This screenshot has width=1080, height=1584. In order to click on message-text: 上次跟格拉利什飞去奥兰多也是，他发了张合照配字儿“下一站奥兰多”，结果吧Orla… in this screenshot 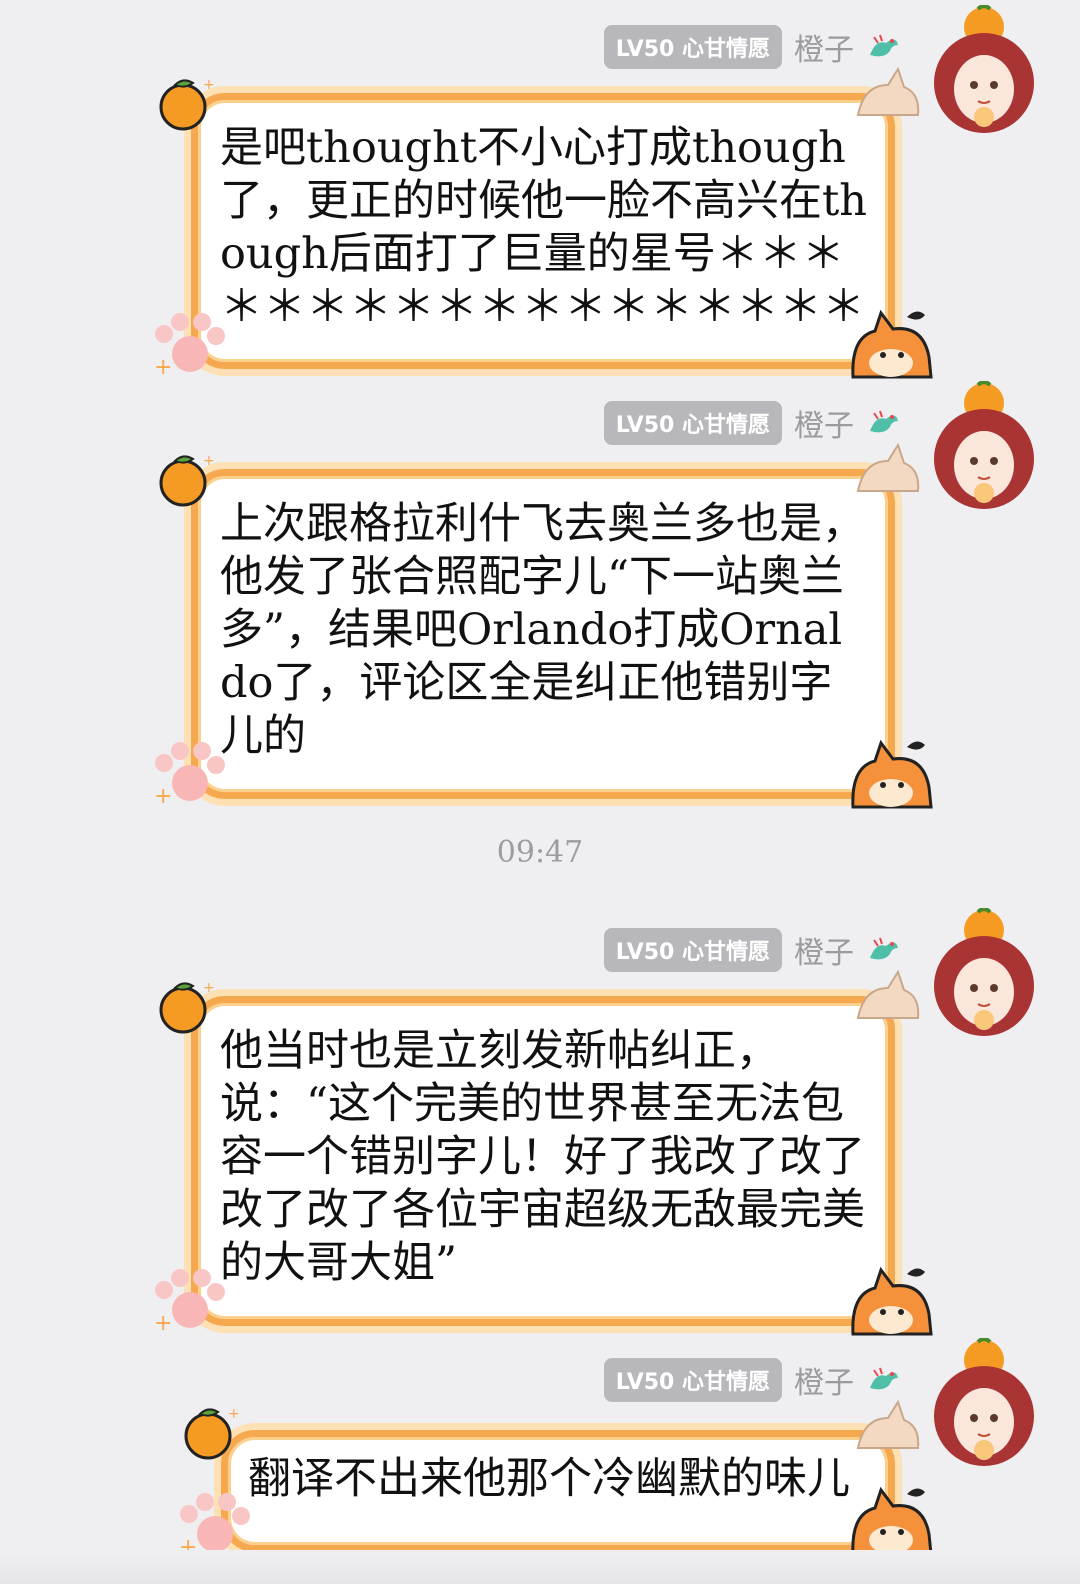, I will do `click(542, 630)`.